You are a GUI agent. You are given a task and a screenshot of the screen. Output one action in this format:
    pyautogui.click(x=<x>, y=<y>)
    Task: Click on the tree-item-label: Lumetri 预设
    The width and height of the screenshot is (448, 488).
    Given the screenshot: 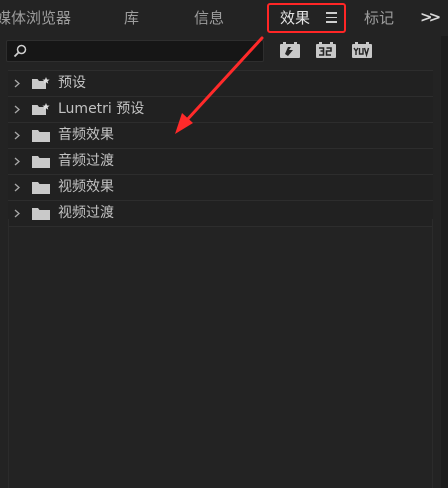 What is the action you would take?
    pyautogui.click(x=101, y=109)
    